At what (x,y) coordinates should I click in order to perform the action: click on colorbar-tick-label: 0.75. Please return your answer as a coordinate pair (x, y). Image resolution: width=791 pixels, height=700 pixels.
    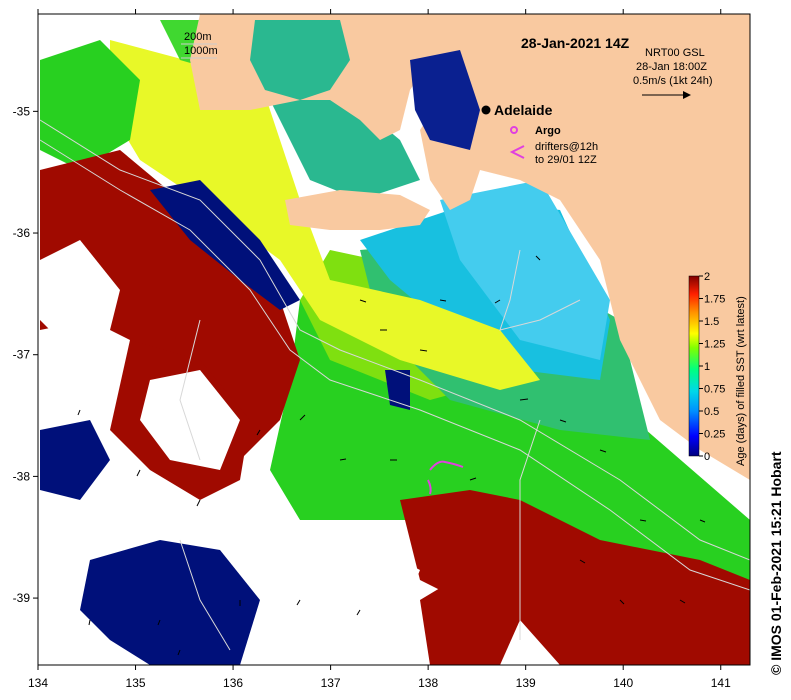
    Looking at the image, I should click on (714, 390).